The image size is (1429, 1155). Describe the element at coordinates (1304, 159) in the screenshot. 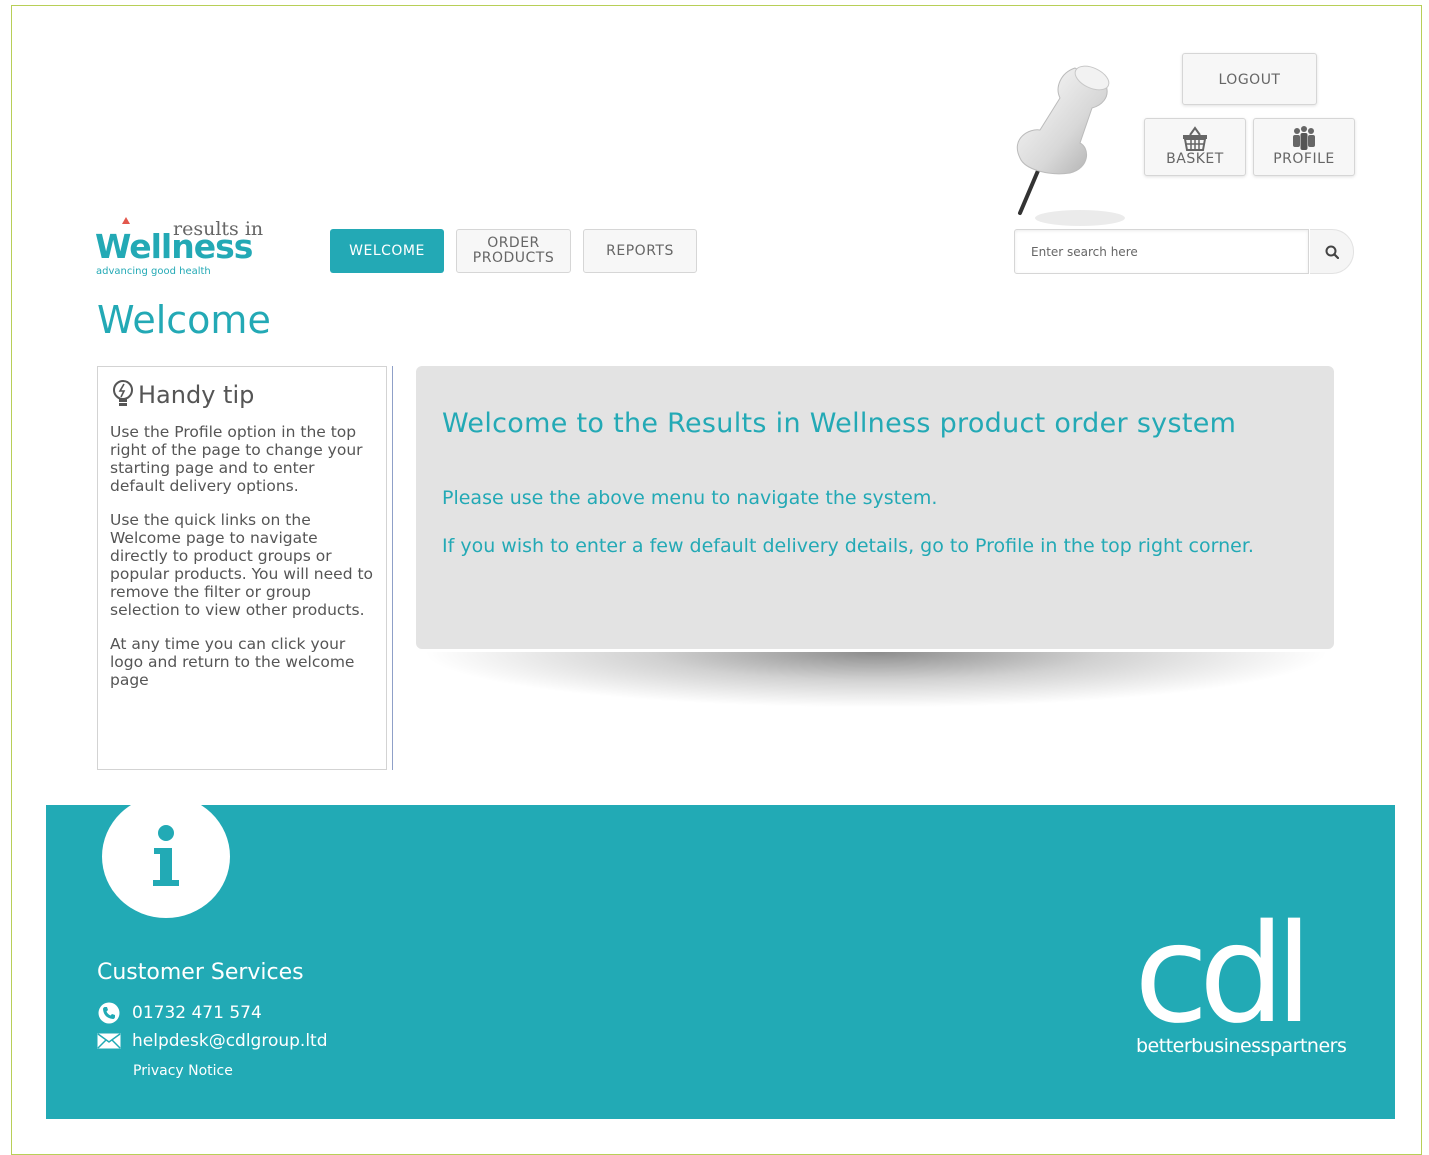

I see `profile-label: PROFILE` at that location.